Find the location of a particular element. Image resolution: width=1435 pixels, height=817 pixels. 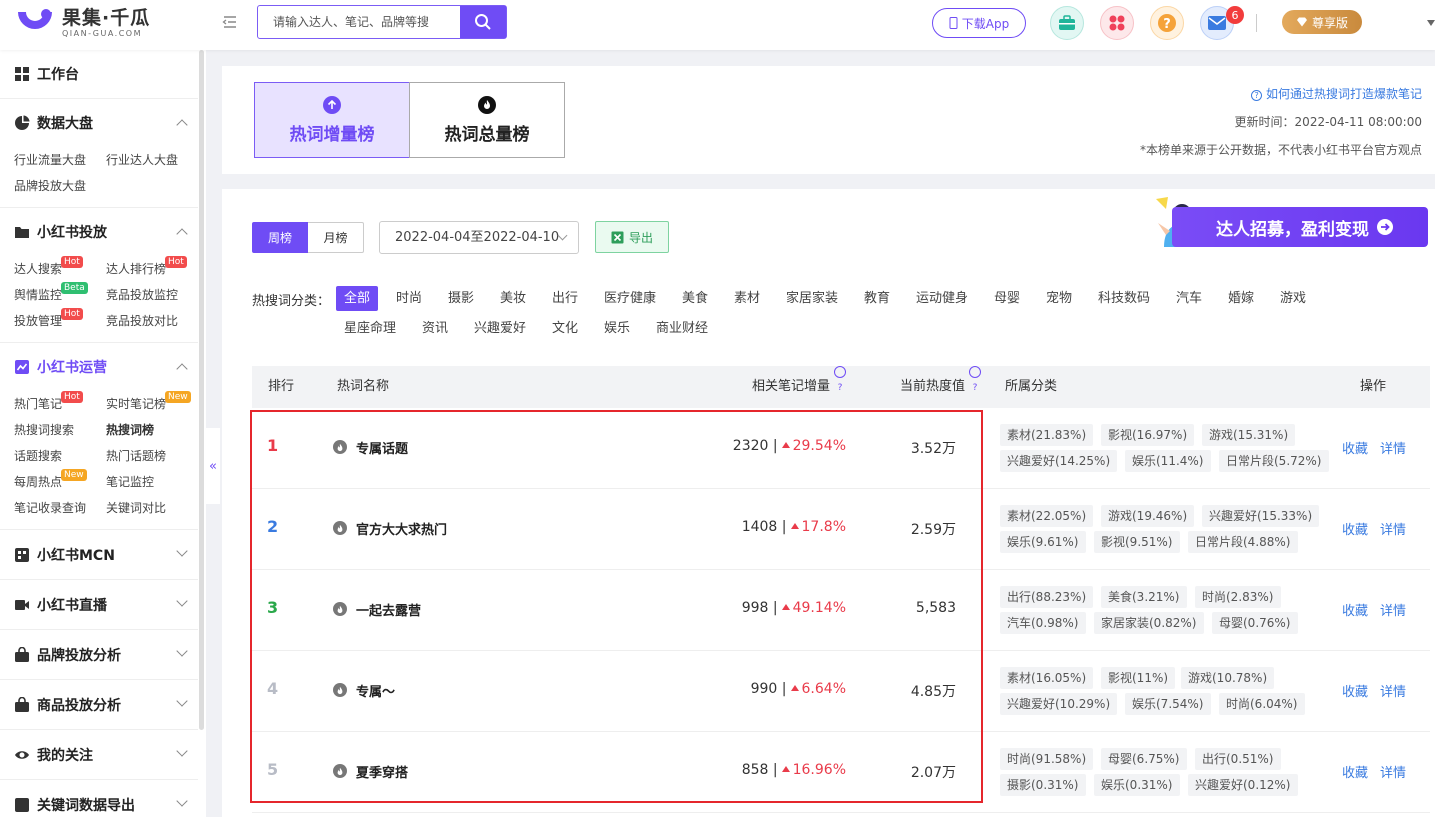

sidebar-item: 笔记收录查询 is located at coordinates (60, 508).